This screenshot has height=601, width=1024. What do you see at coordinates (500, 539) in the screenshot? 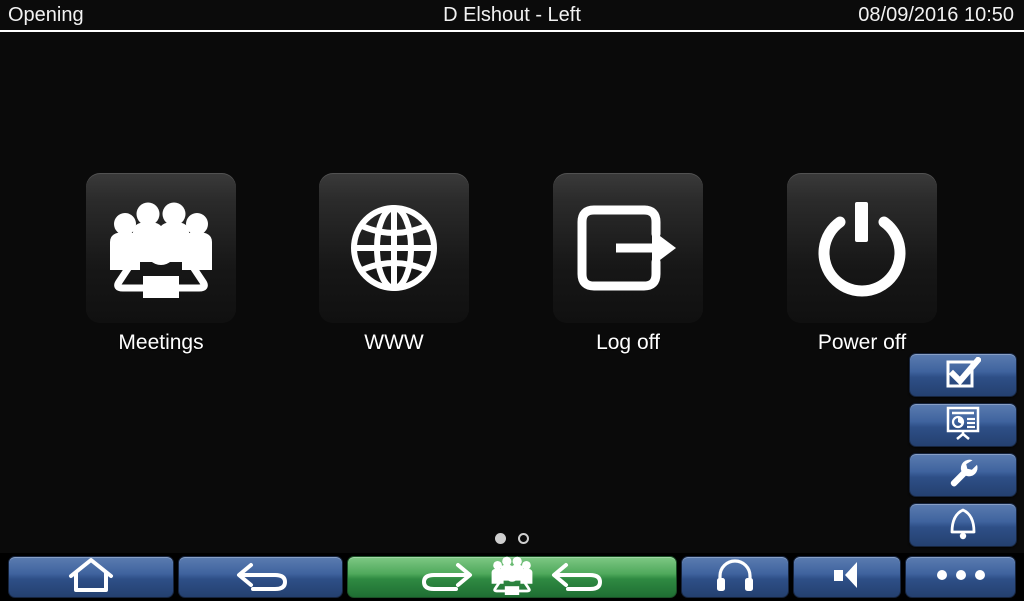
I see `page-dot-active` at bounding box center [500, 539].